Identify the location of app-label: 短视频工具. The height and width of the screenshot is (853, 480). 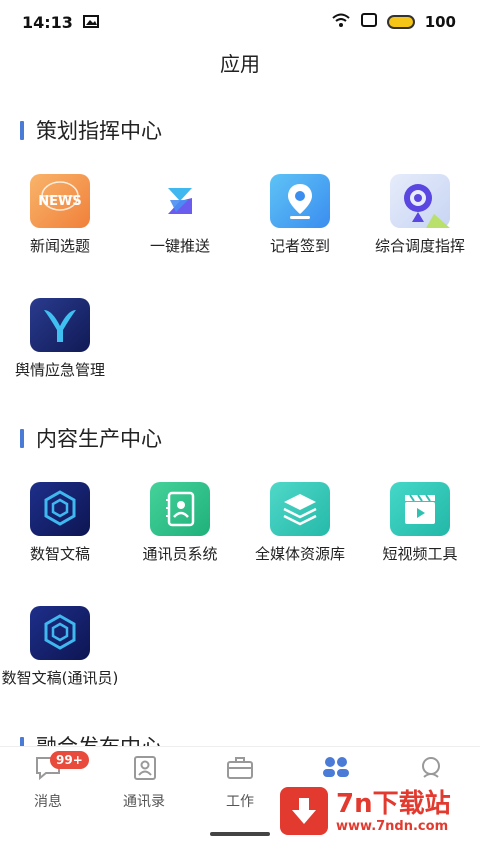
(420, 554).